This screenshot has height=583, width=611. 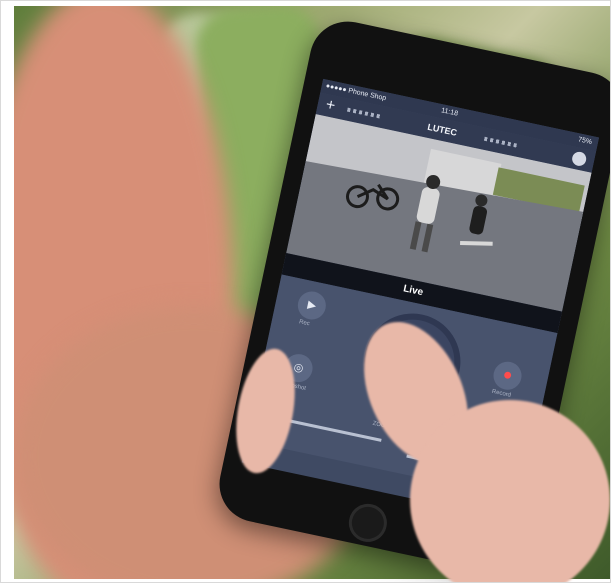 What do you see at coordinates (500, 142) in the screenshot?
I see `nav-right-dots` at bounding box center [500, 142].